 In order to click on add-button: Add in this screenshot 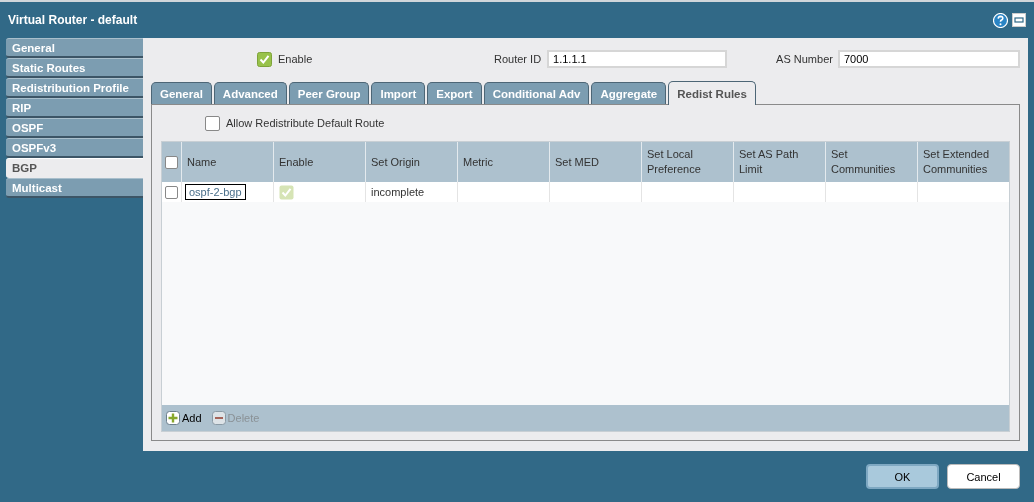, I will do `click(184, 418)`.